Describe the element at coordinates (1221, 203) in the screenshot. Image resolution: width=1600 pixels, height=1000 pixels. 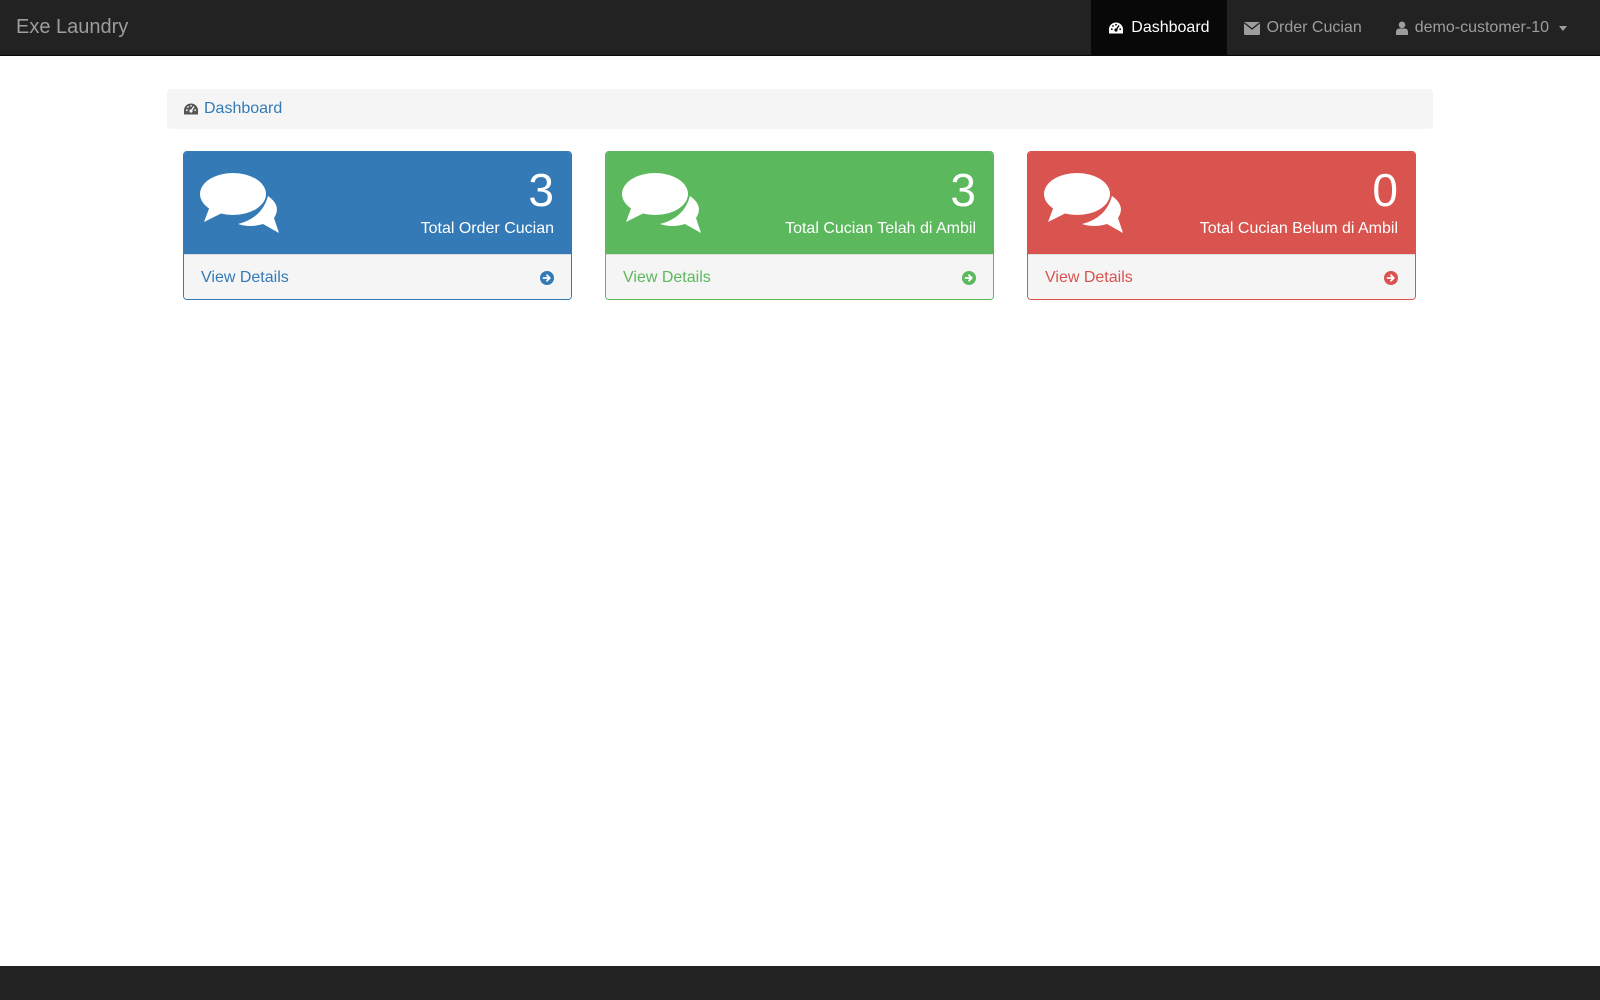
I see `panel-heading: 0 Total Cucian Belum di Ambil` at that location.